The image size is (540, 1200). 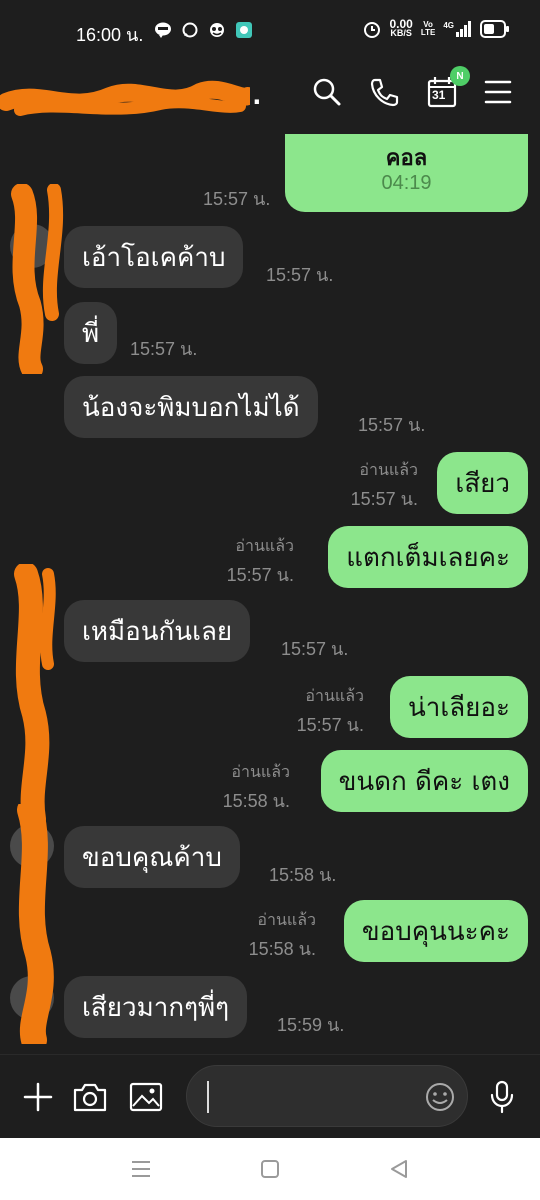 What do you see at coordinates (208, 1097) in the screenshot?
I see `text-caret` at bounding box center [208, 1097].